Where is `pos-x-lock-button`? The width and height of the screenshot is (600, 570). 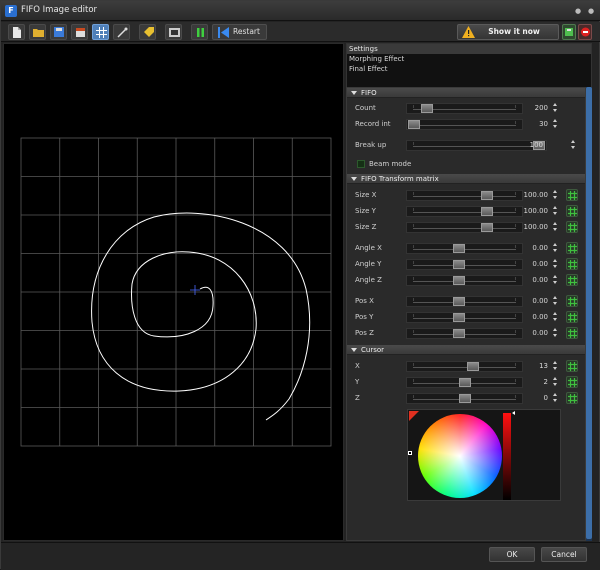 pos-x-lock-button is located at coordinates (572, 301).